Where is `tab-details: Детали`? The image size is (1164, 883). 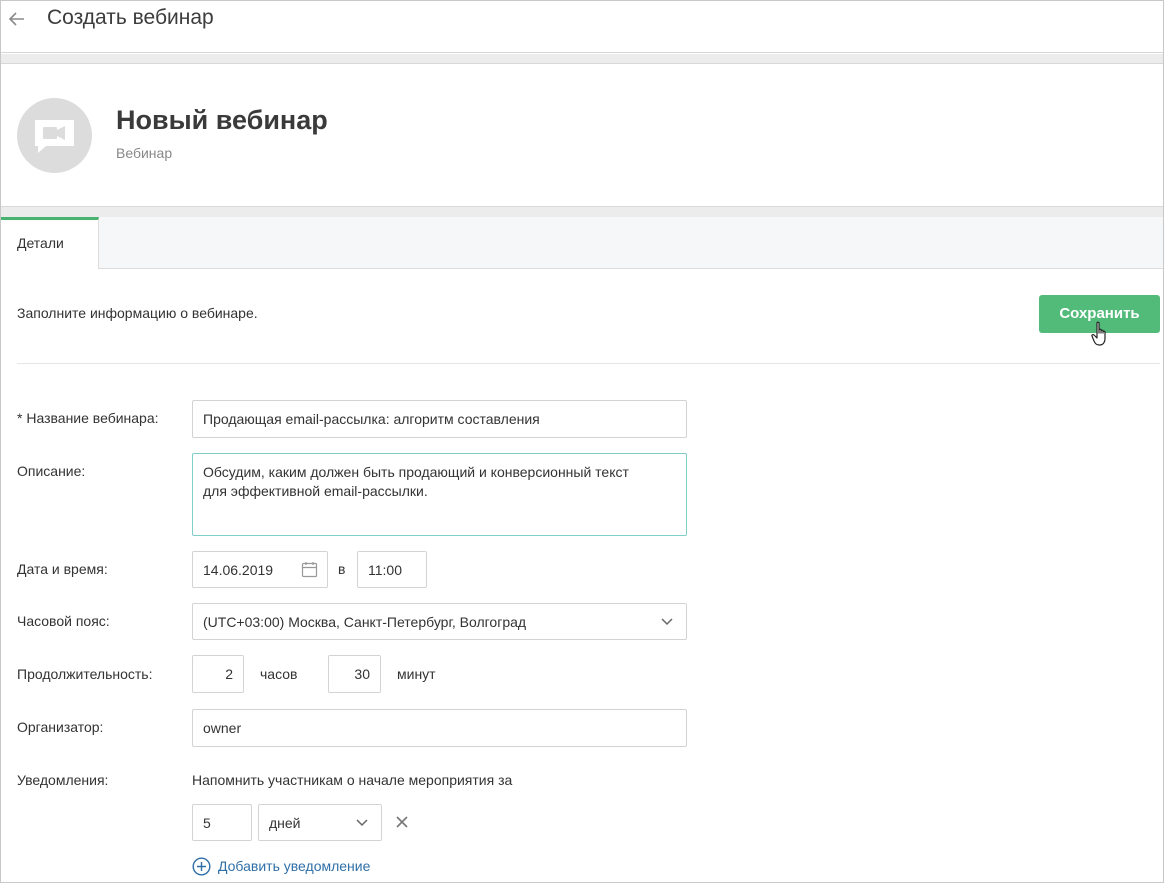 tab-details: Детали is located at coordinates (50, 243).